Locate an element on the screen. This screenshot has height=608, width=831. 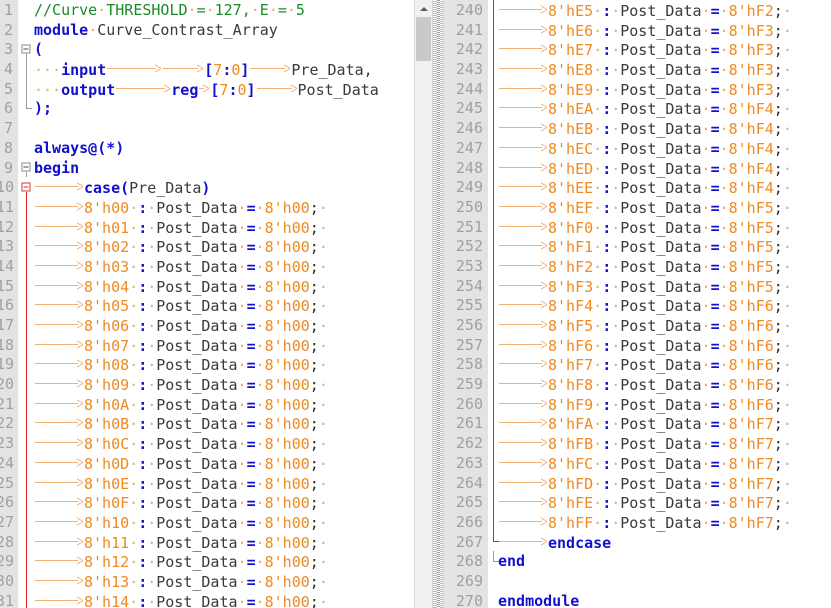
scrollbar-thumb is located at coordinates (423, 39).